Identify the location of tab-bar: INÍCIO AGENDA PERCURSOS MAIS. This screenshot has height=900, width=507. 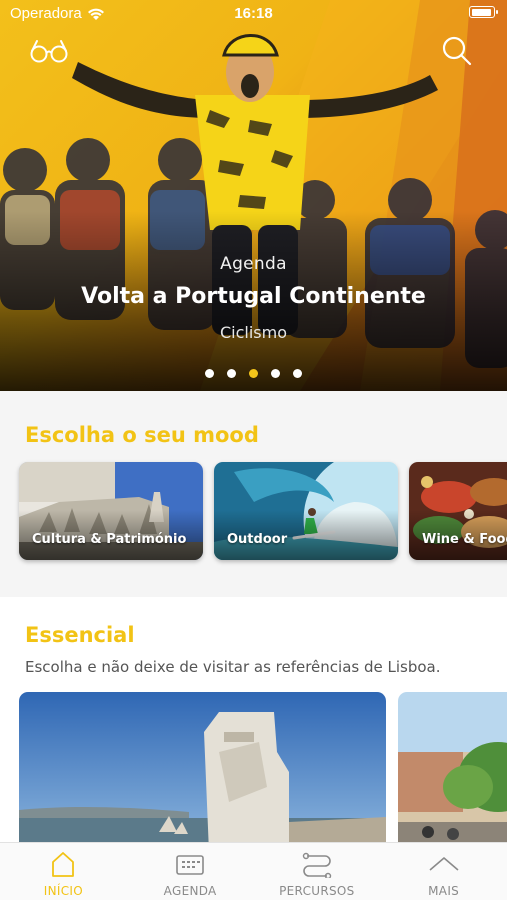
(253, 871).